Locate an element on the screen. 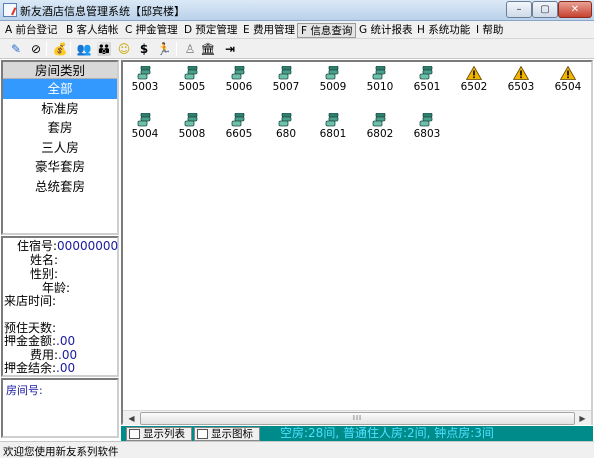 The width and height of the screenshot is (594, 458). horizontal-scrollbar: ◀ III ▶ is located at coordinates (357, 417).